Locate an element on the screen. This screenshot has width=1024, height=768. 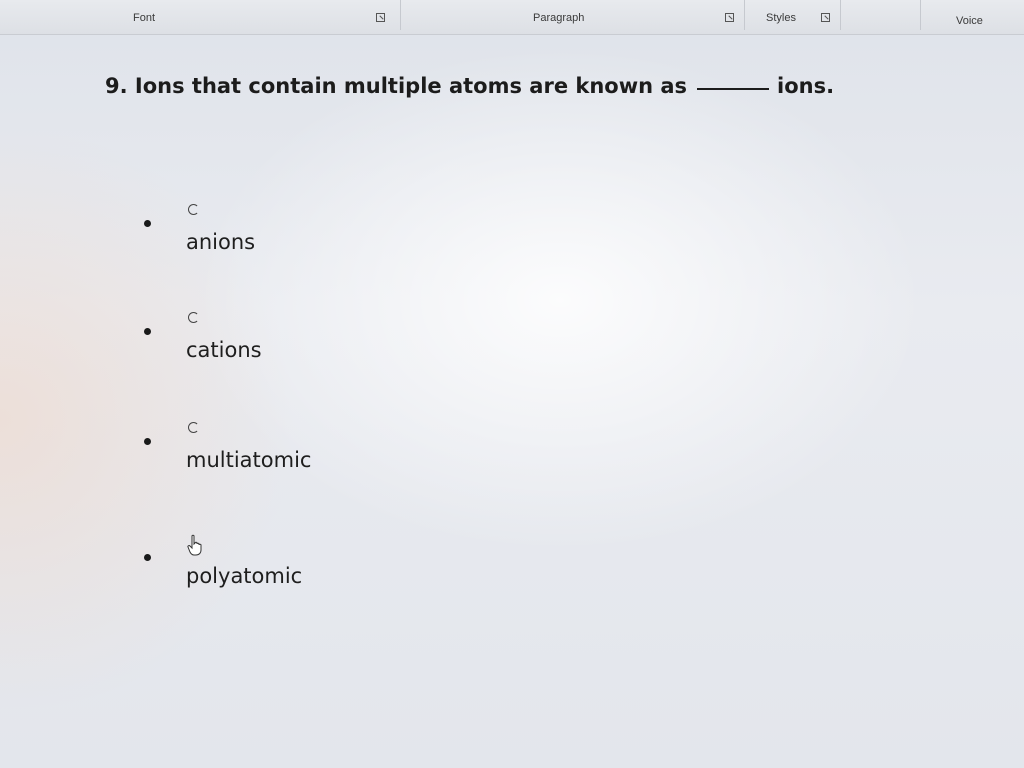
ribbon-group-styles-label: Styles is located at coordinates (781, 18).